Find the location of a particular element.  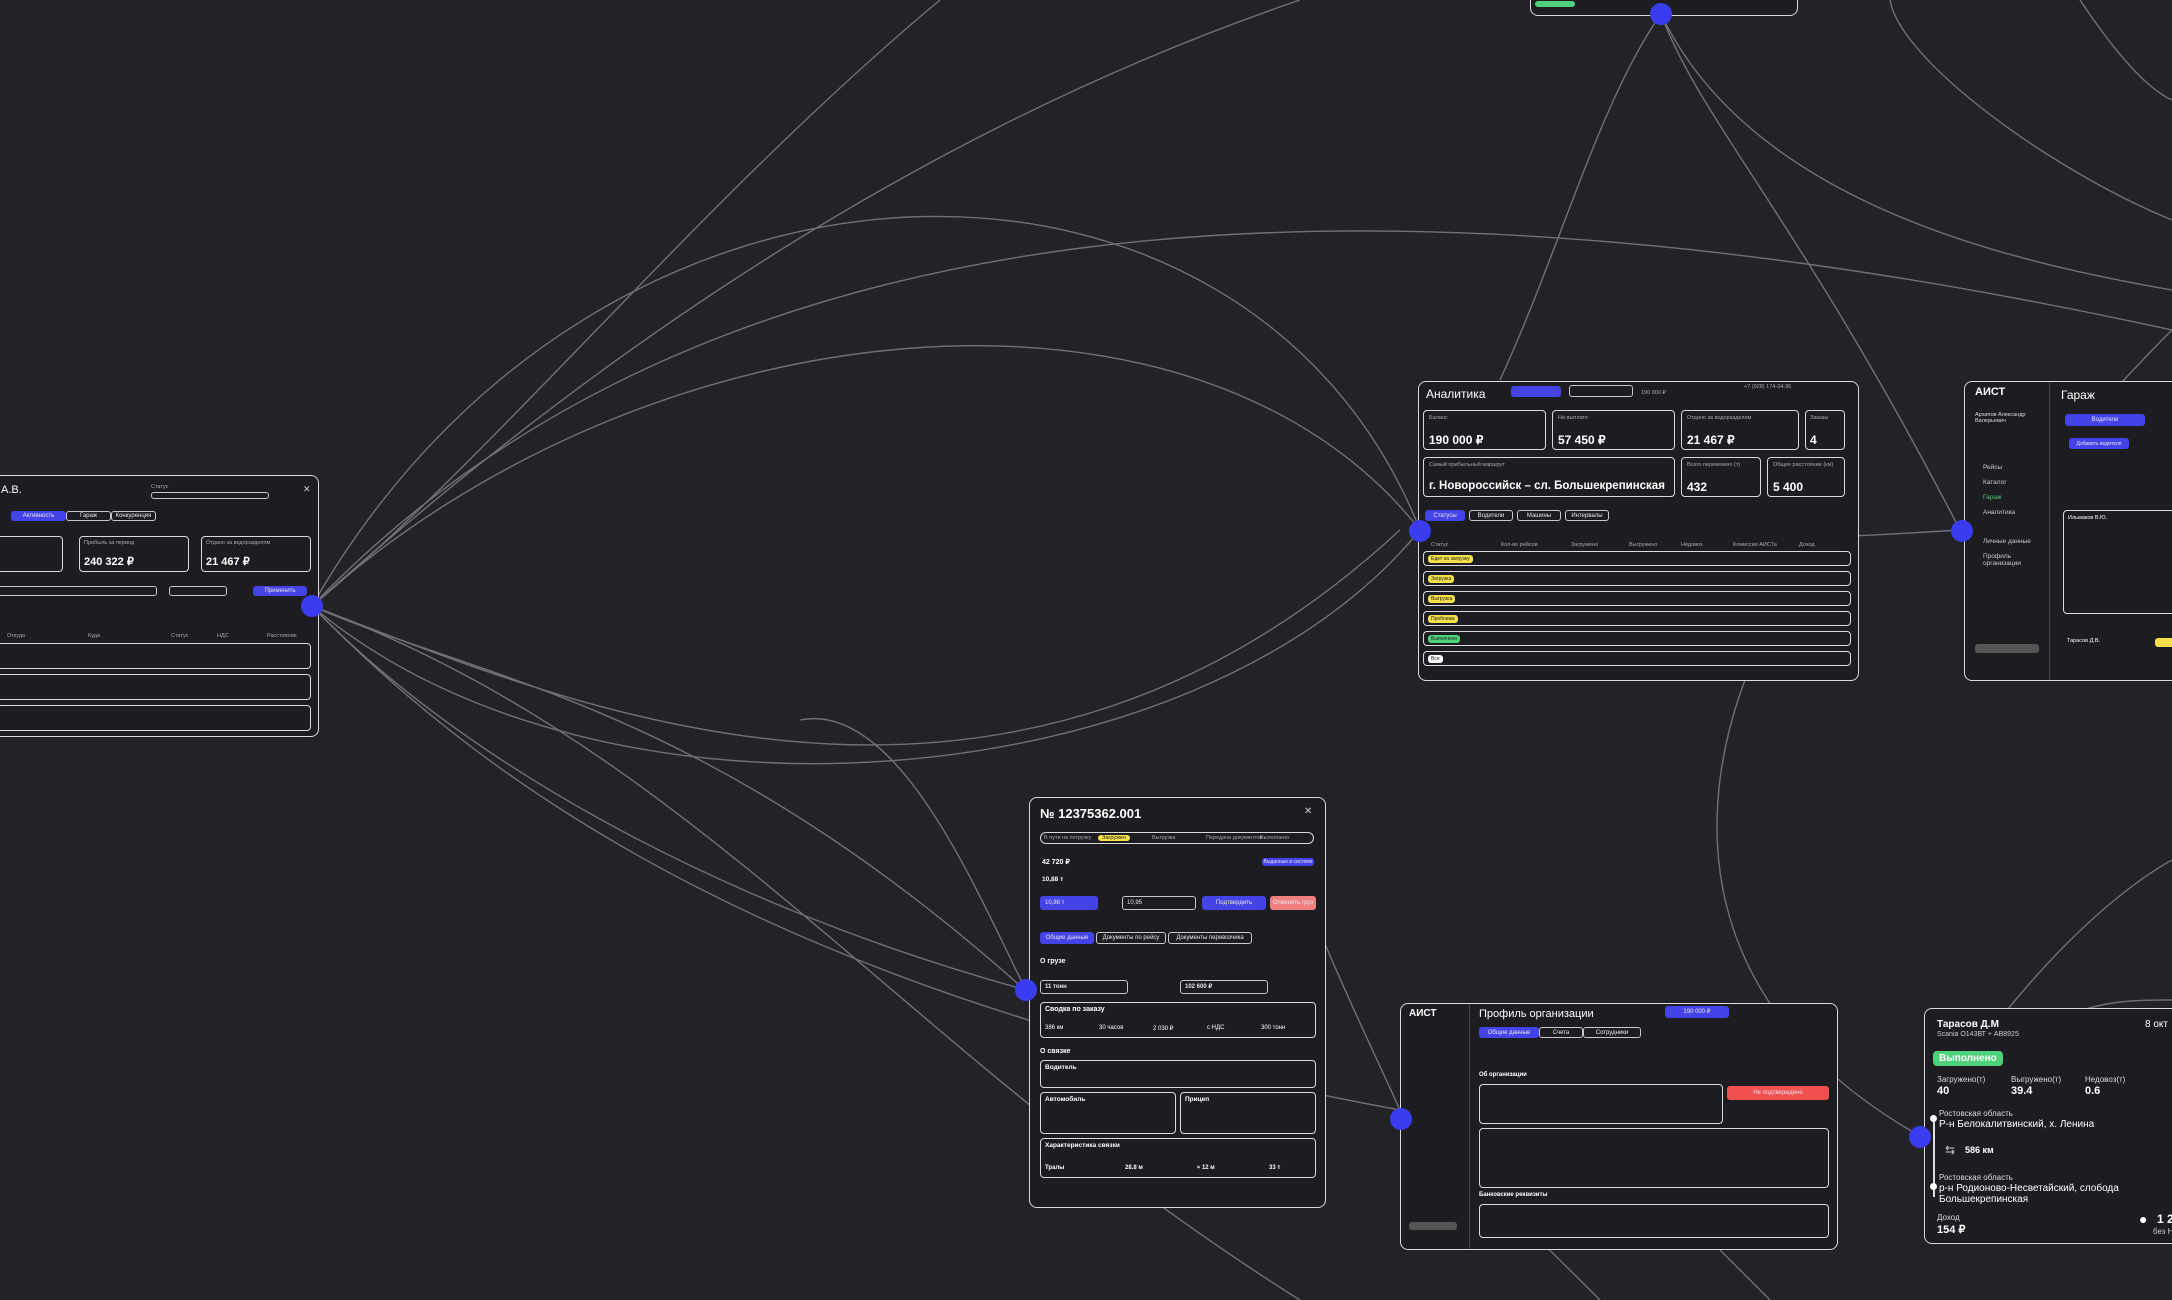

trip-step: Загружен is located at coordinates (1114, 838).